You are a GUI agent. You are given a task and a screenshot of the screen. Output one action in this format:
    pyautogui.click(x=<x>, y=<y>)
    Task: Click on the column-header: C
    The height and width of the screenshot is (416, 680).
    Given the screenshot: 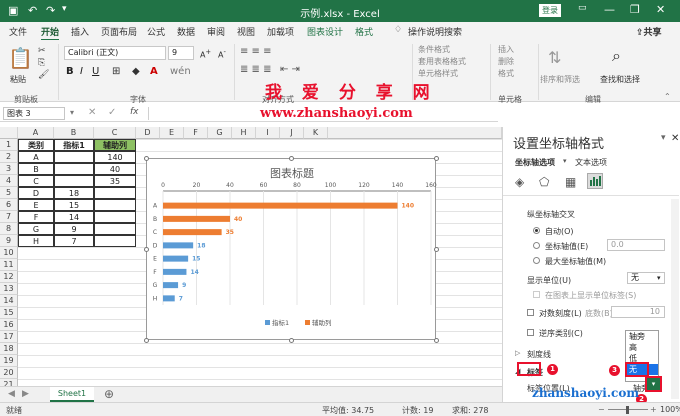 What is the action you would take?
    pyautogui.click(x=115, y=133)
    